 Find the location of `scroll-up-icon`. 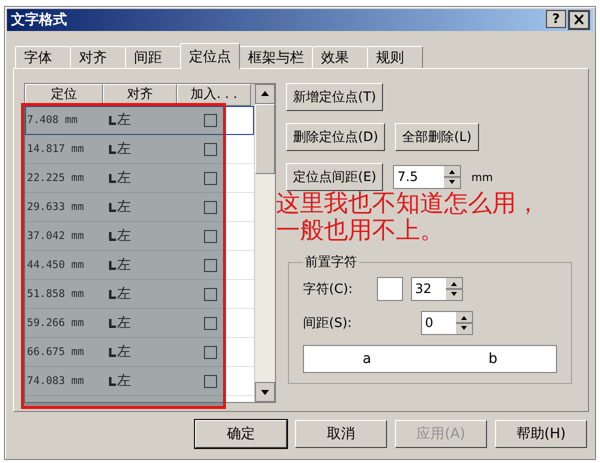

scroll-up-icon is located at coordinates (265, 94).